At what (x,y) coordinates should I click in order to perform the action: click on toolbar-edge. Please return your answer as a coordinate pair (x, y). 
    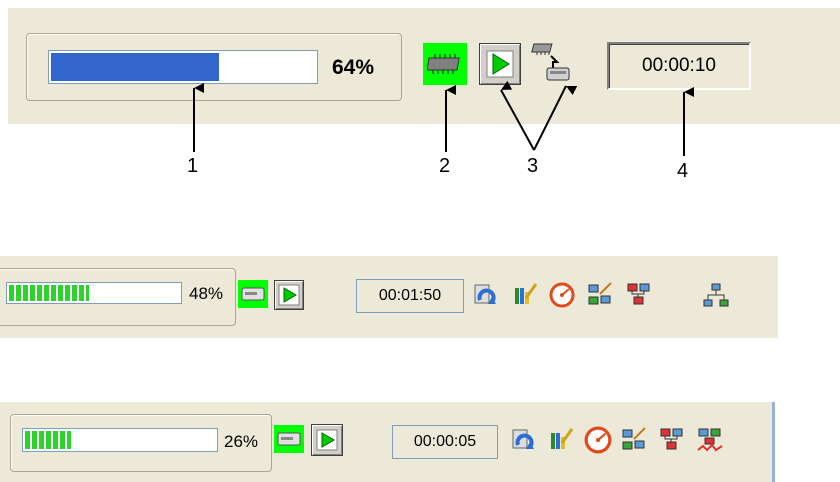
    Looking at the image, I should click on (773, 442).